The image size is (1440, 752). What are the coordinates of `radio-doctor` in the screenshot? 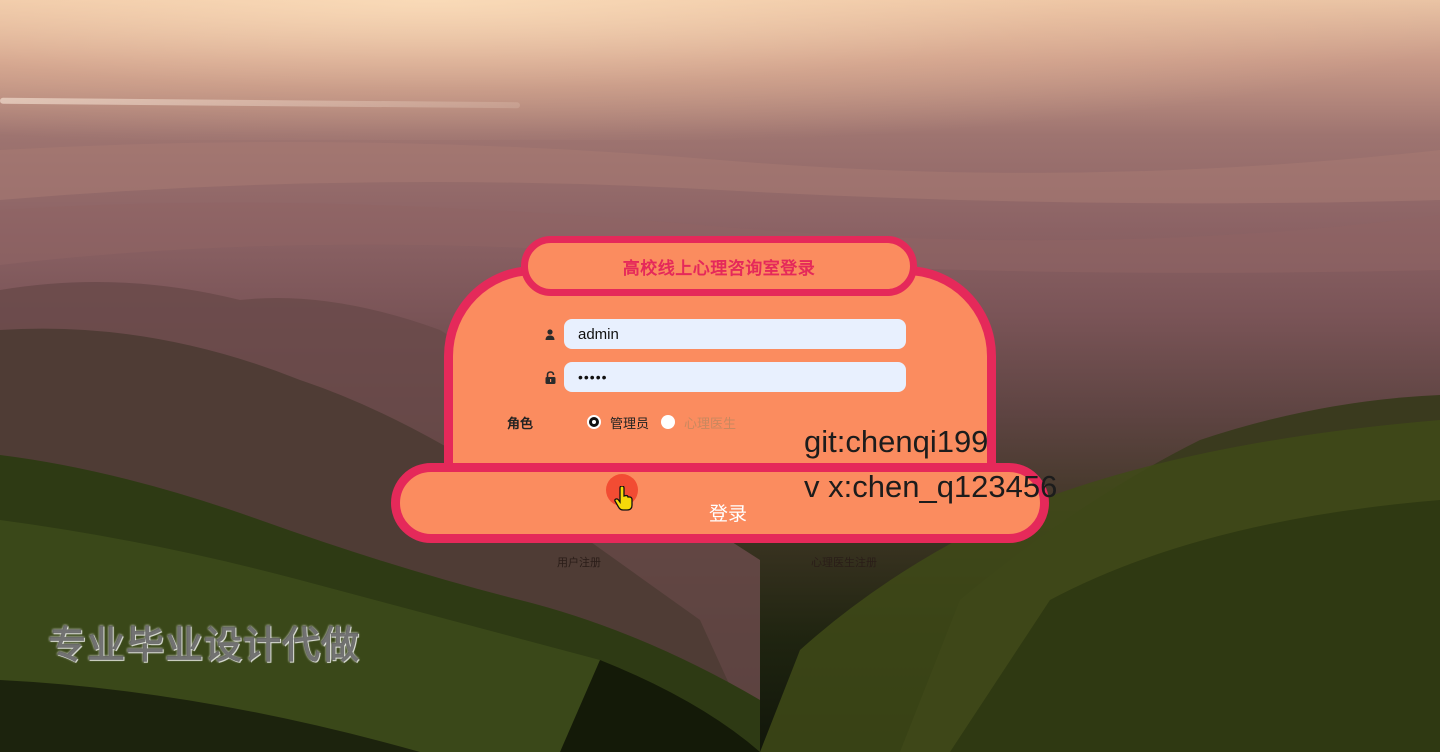 It's located at (668, 422).